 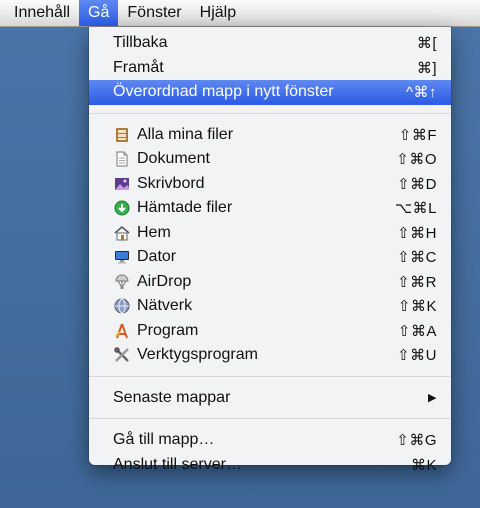 I want to click on submenu-arrow-icon: ▶, so click(x=432, y=398).